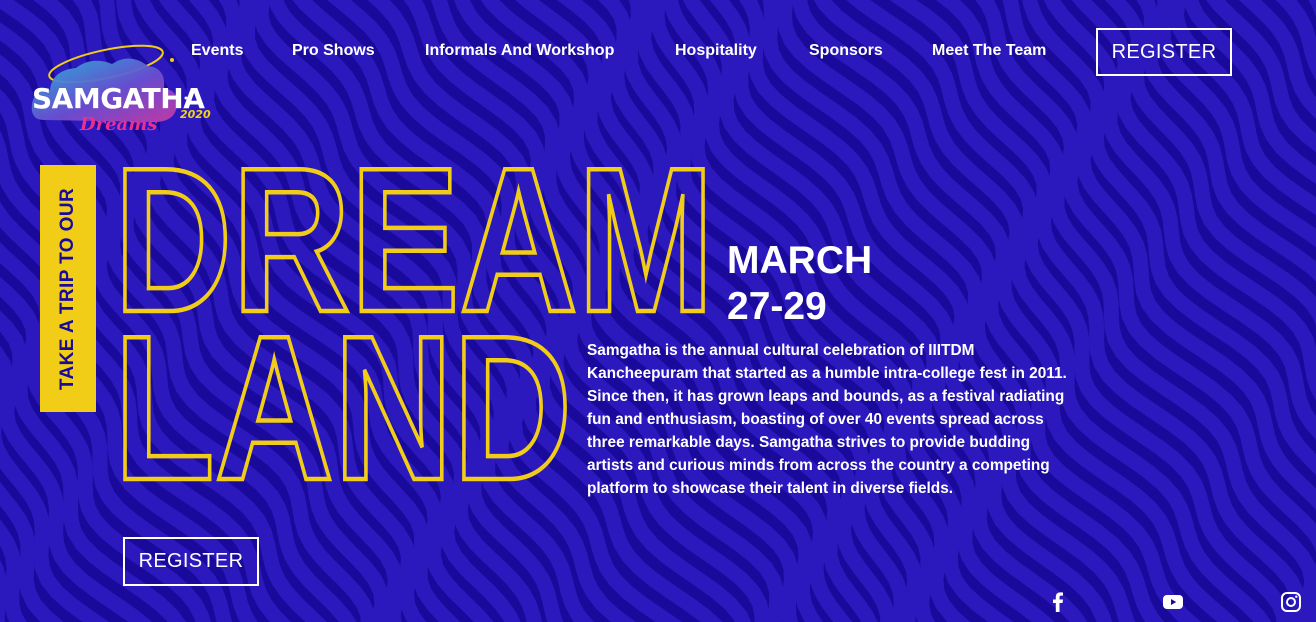 The image size is (1316, 622). What do you see at coordinates (119, 124) in the screenshot?
I see `logo-script-text: Dreams` at bounding box center [119, 124].